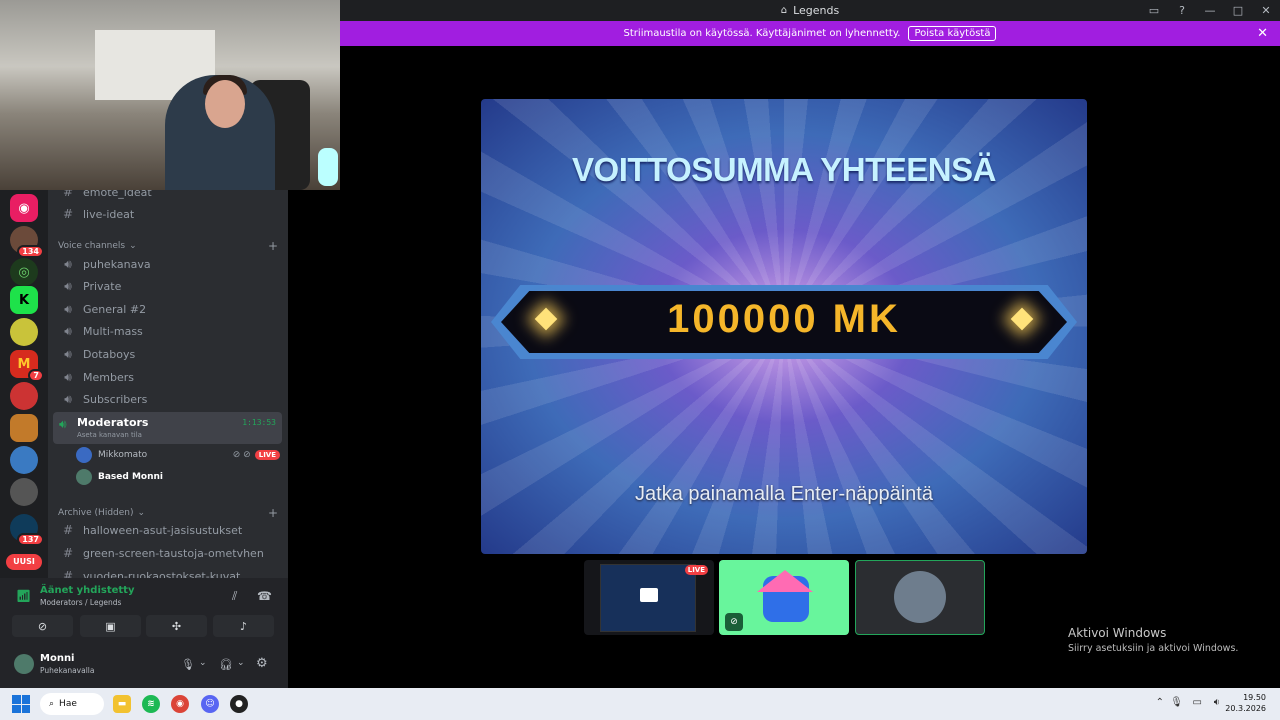 Image resolution: width=1280 pixels, height=720 pixels. What do you see at coordinates (1154, 10) in the screenshot?
I see `inbox-icon: ▭` at bounding box center [1154, 10].